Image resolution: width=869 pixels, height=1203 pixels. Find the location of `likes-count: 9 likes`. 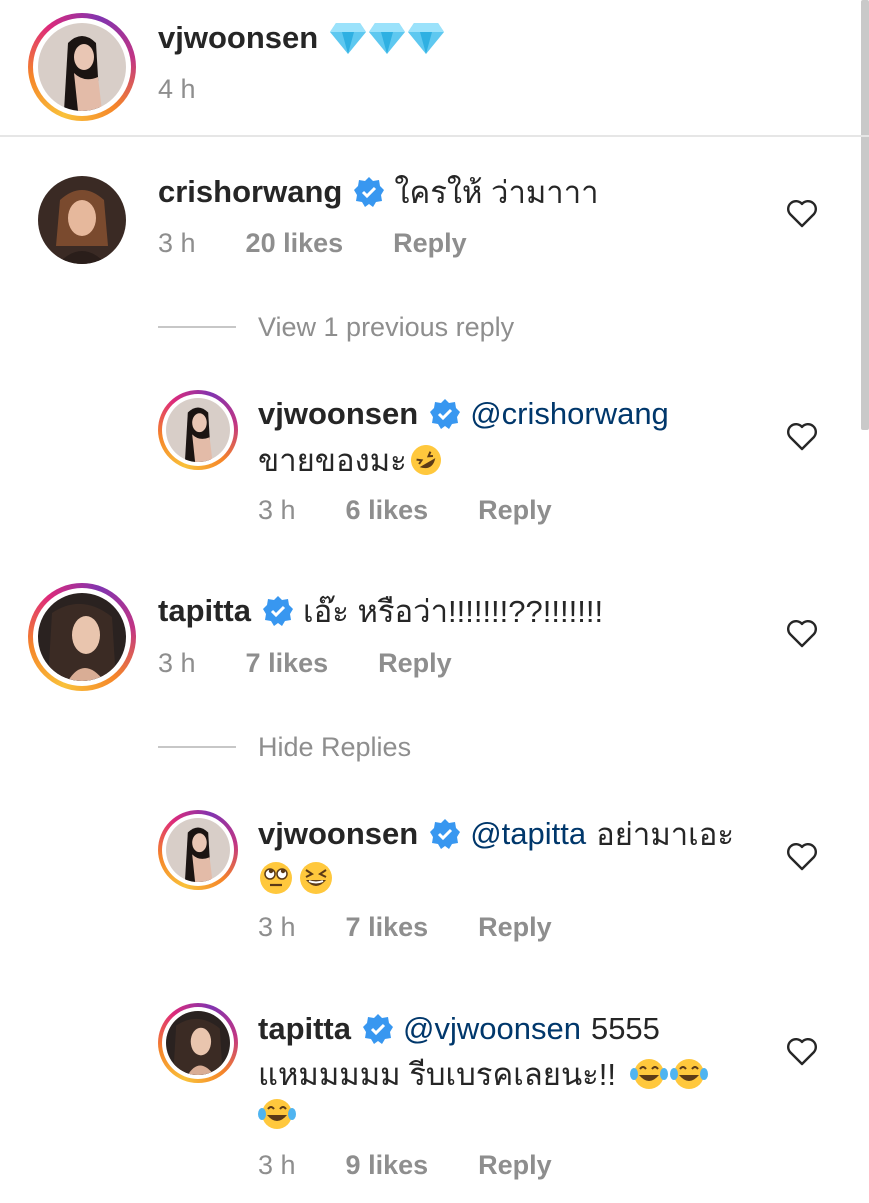

likes-count: 9 likes is located at coordinates (387, 1165).